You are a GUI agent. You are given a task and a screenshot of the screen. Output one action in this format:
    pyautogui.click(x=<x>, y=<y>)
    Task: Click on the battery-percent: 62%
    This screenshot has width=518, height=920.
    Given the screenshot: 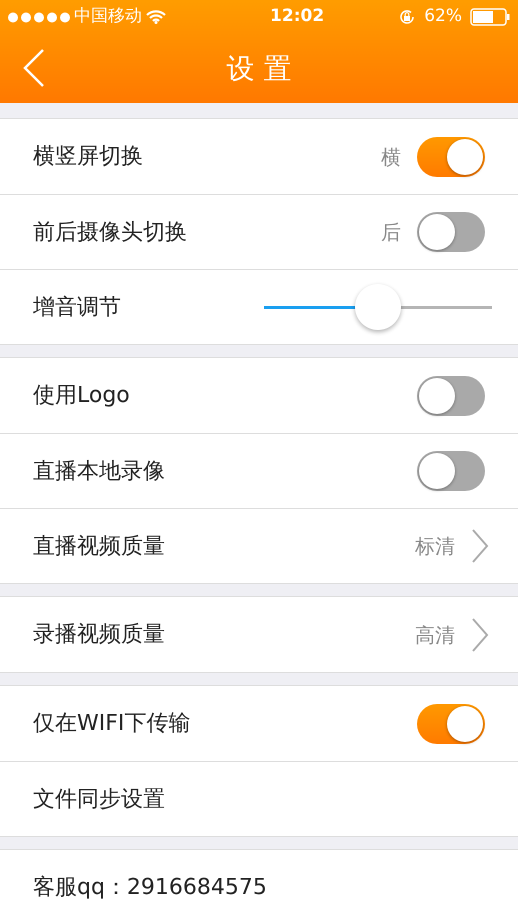 What is the action you would take?
    pyautogui.click(x=443, y=16)
    